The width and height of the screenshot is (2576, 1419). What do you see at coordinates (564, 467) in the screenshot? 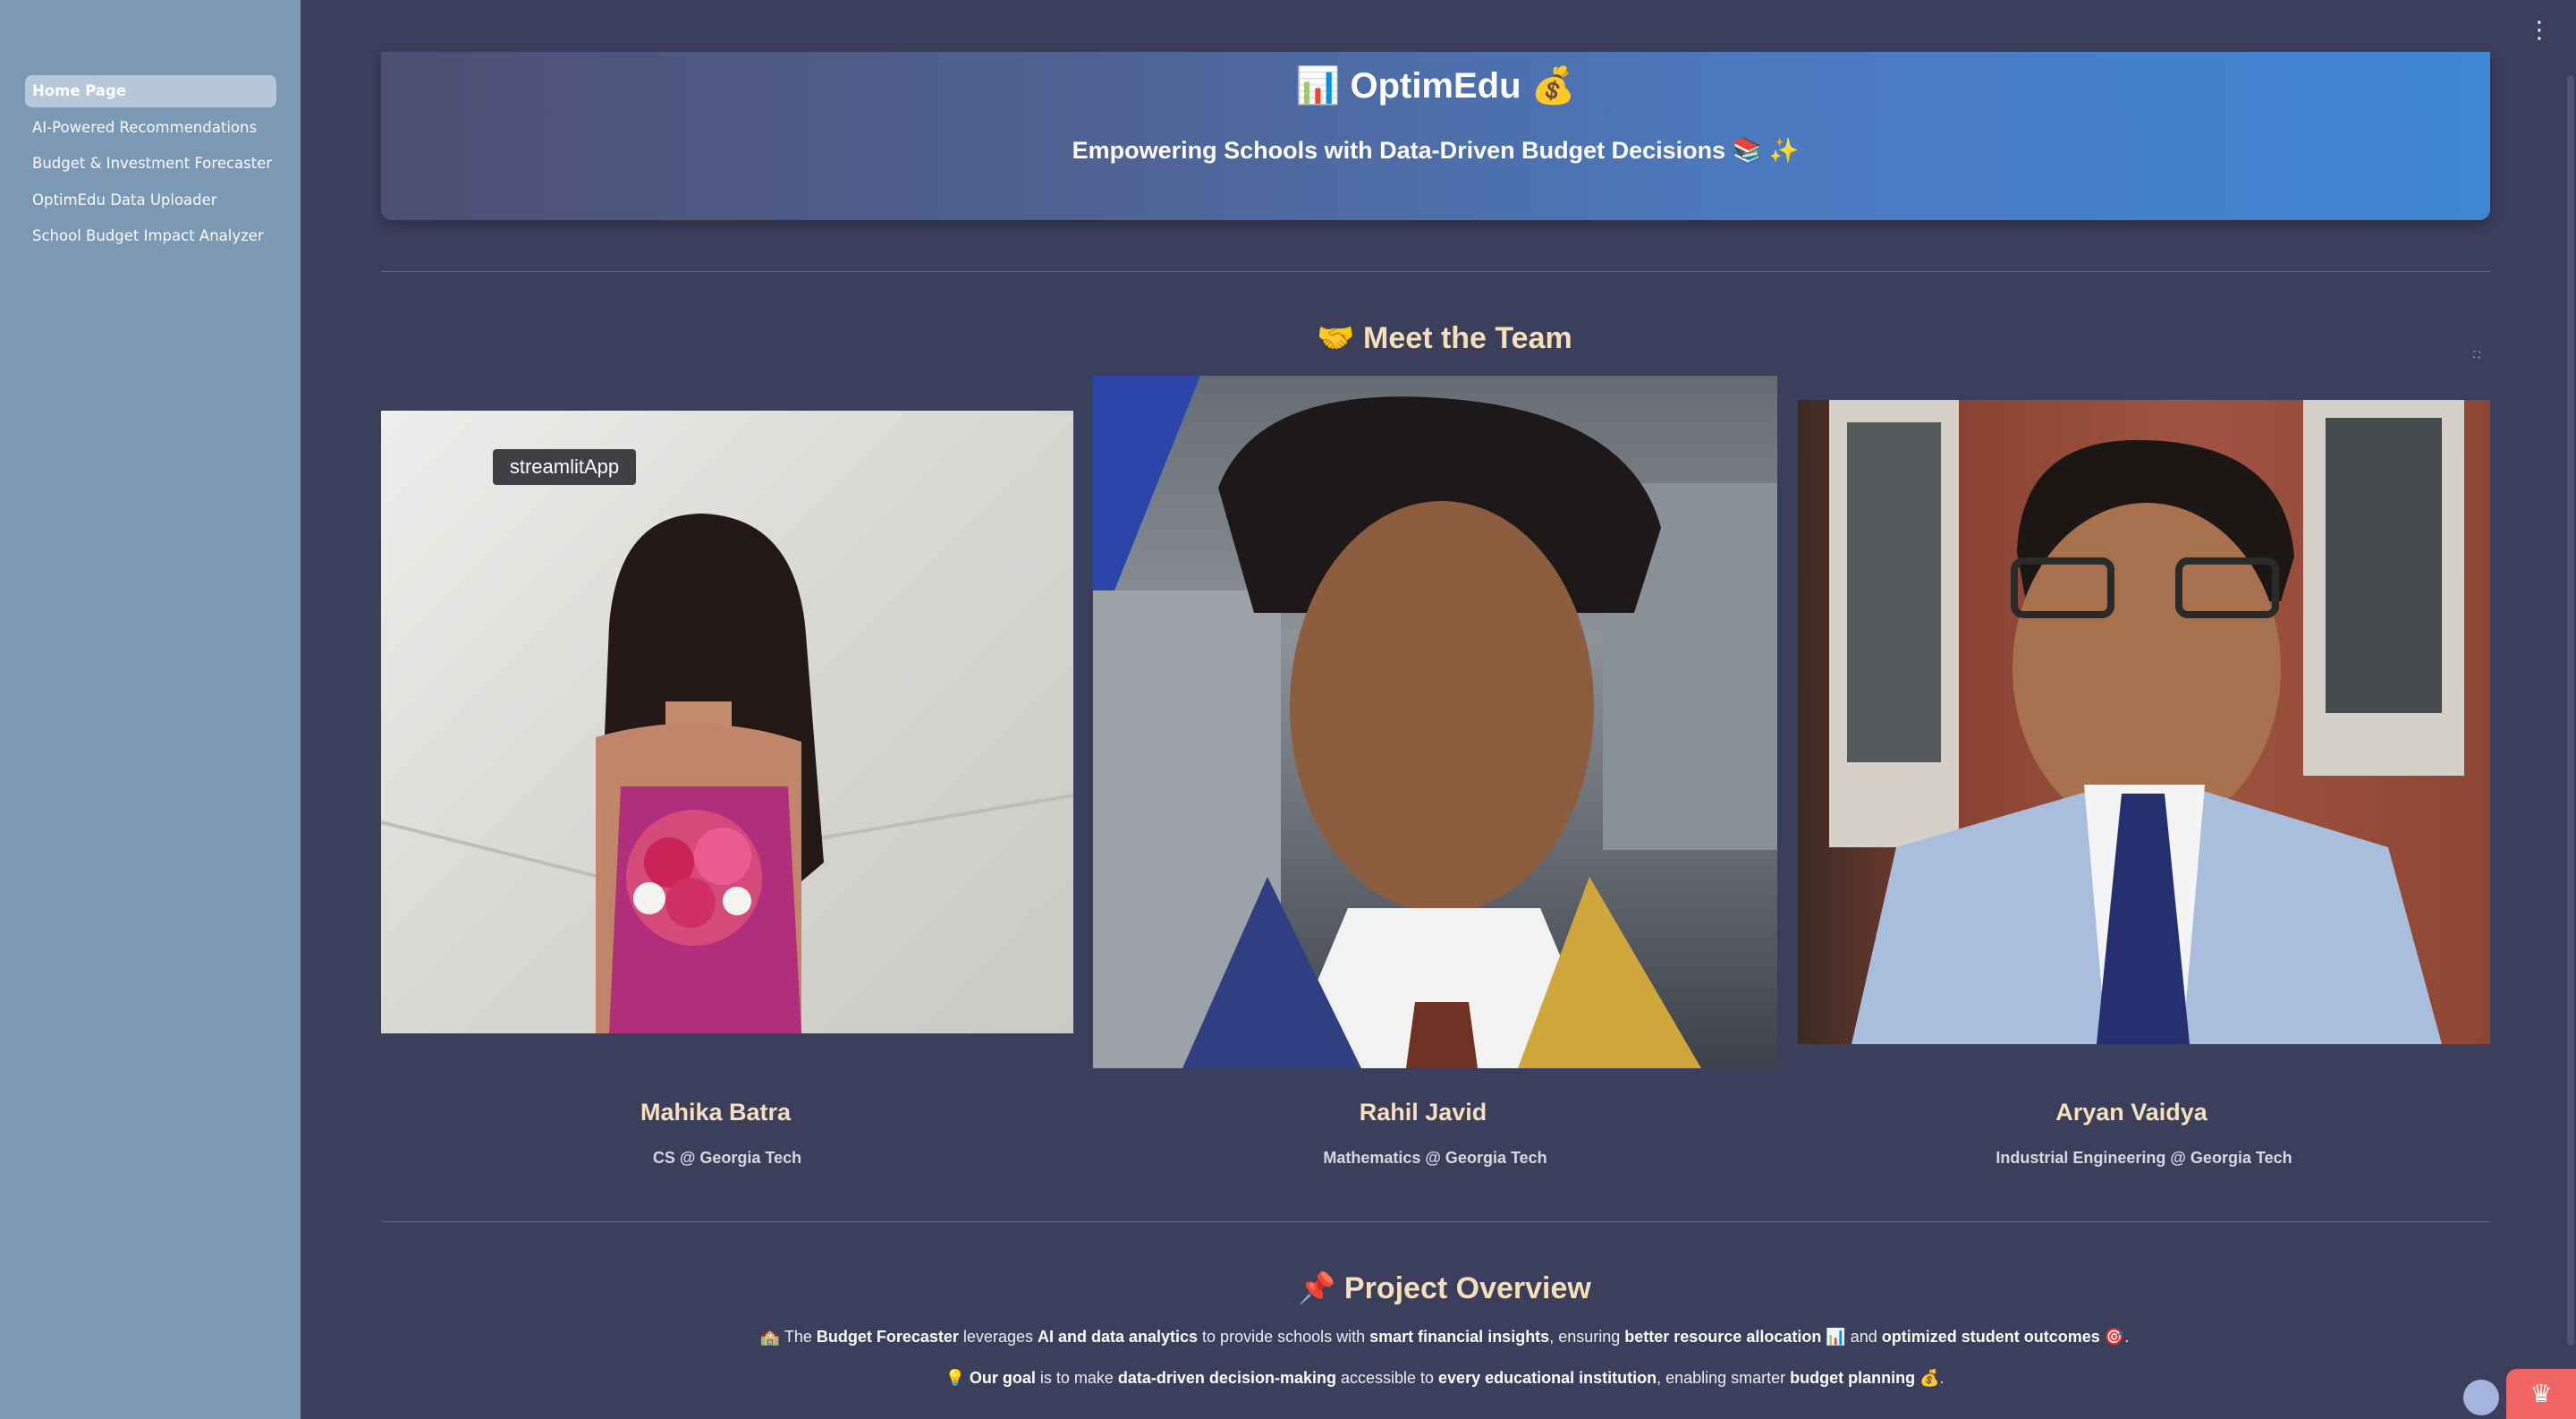
I see `image-tooltip: streamlitApp` at bounding box center [564, 467].